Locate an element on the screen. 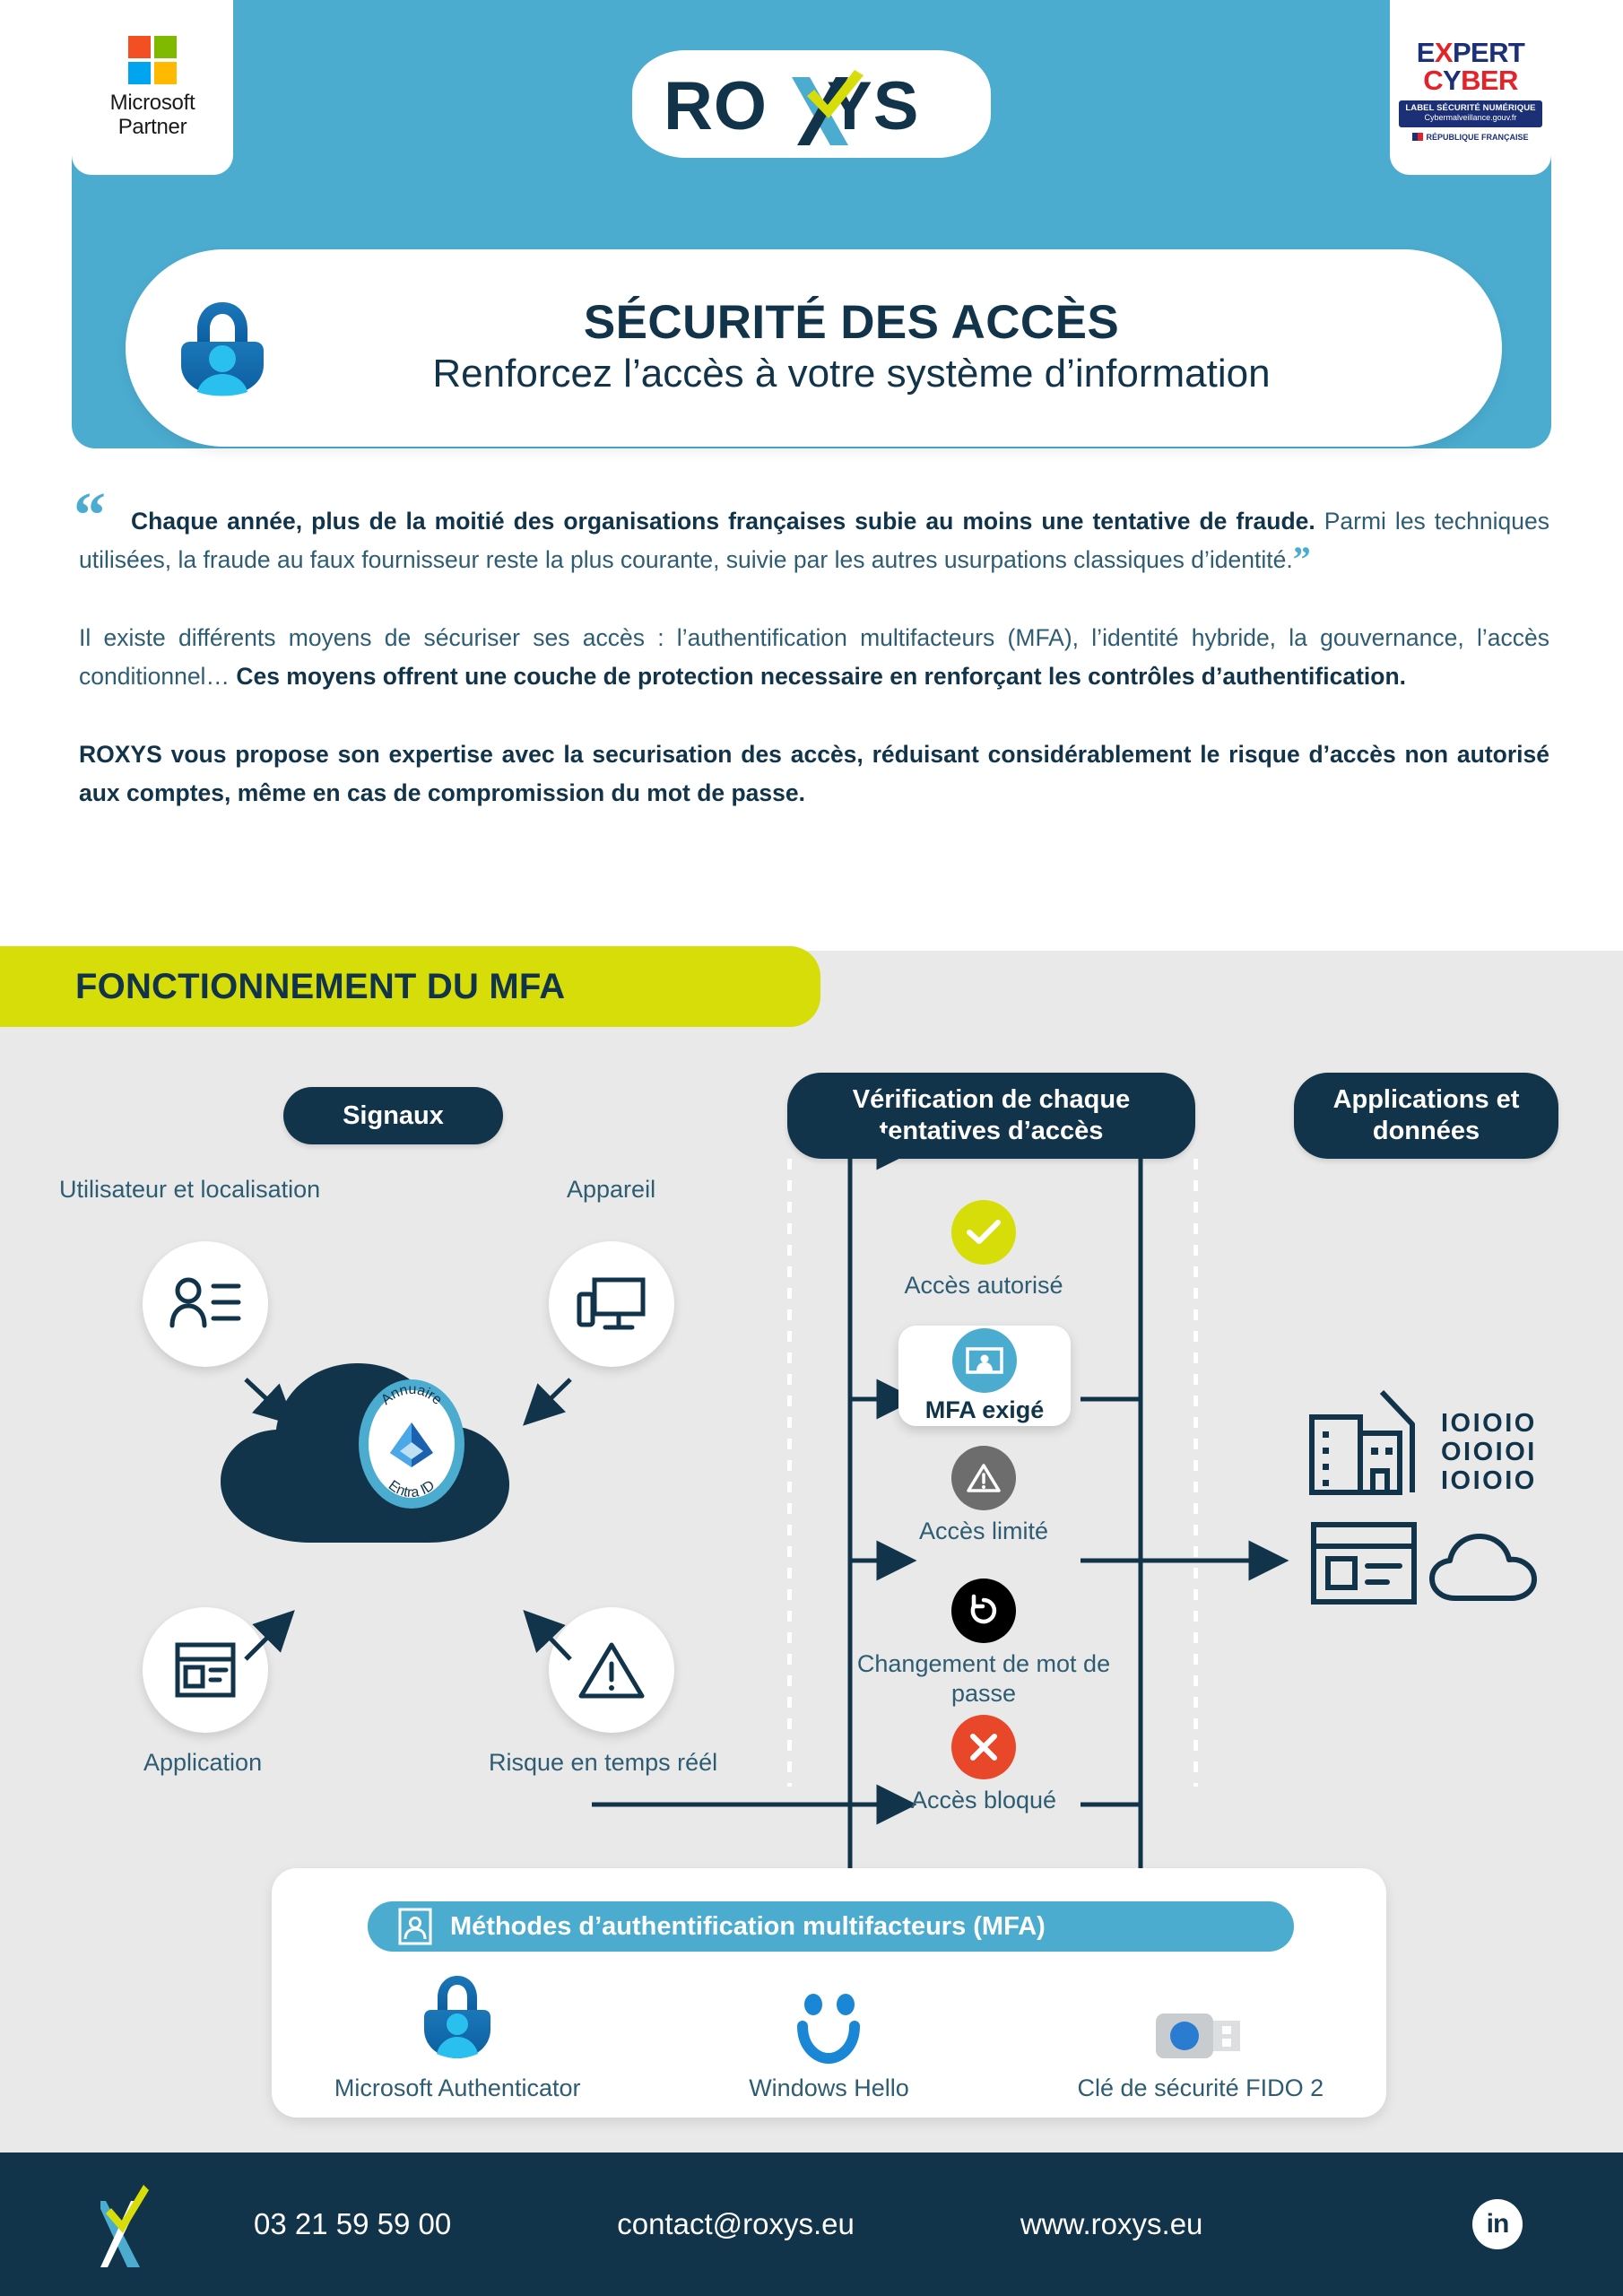  mfa-method-authenticator: Microsoft Authenticator is located at coordinates (457, 2038).